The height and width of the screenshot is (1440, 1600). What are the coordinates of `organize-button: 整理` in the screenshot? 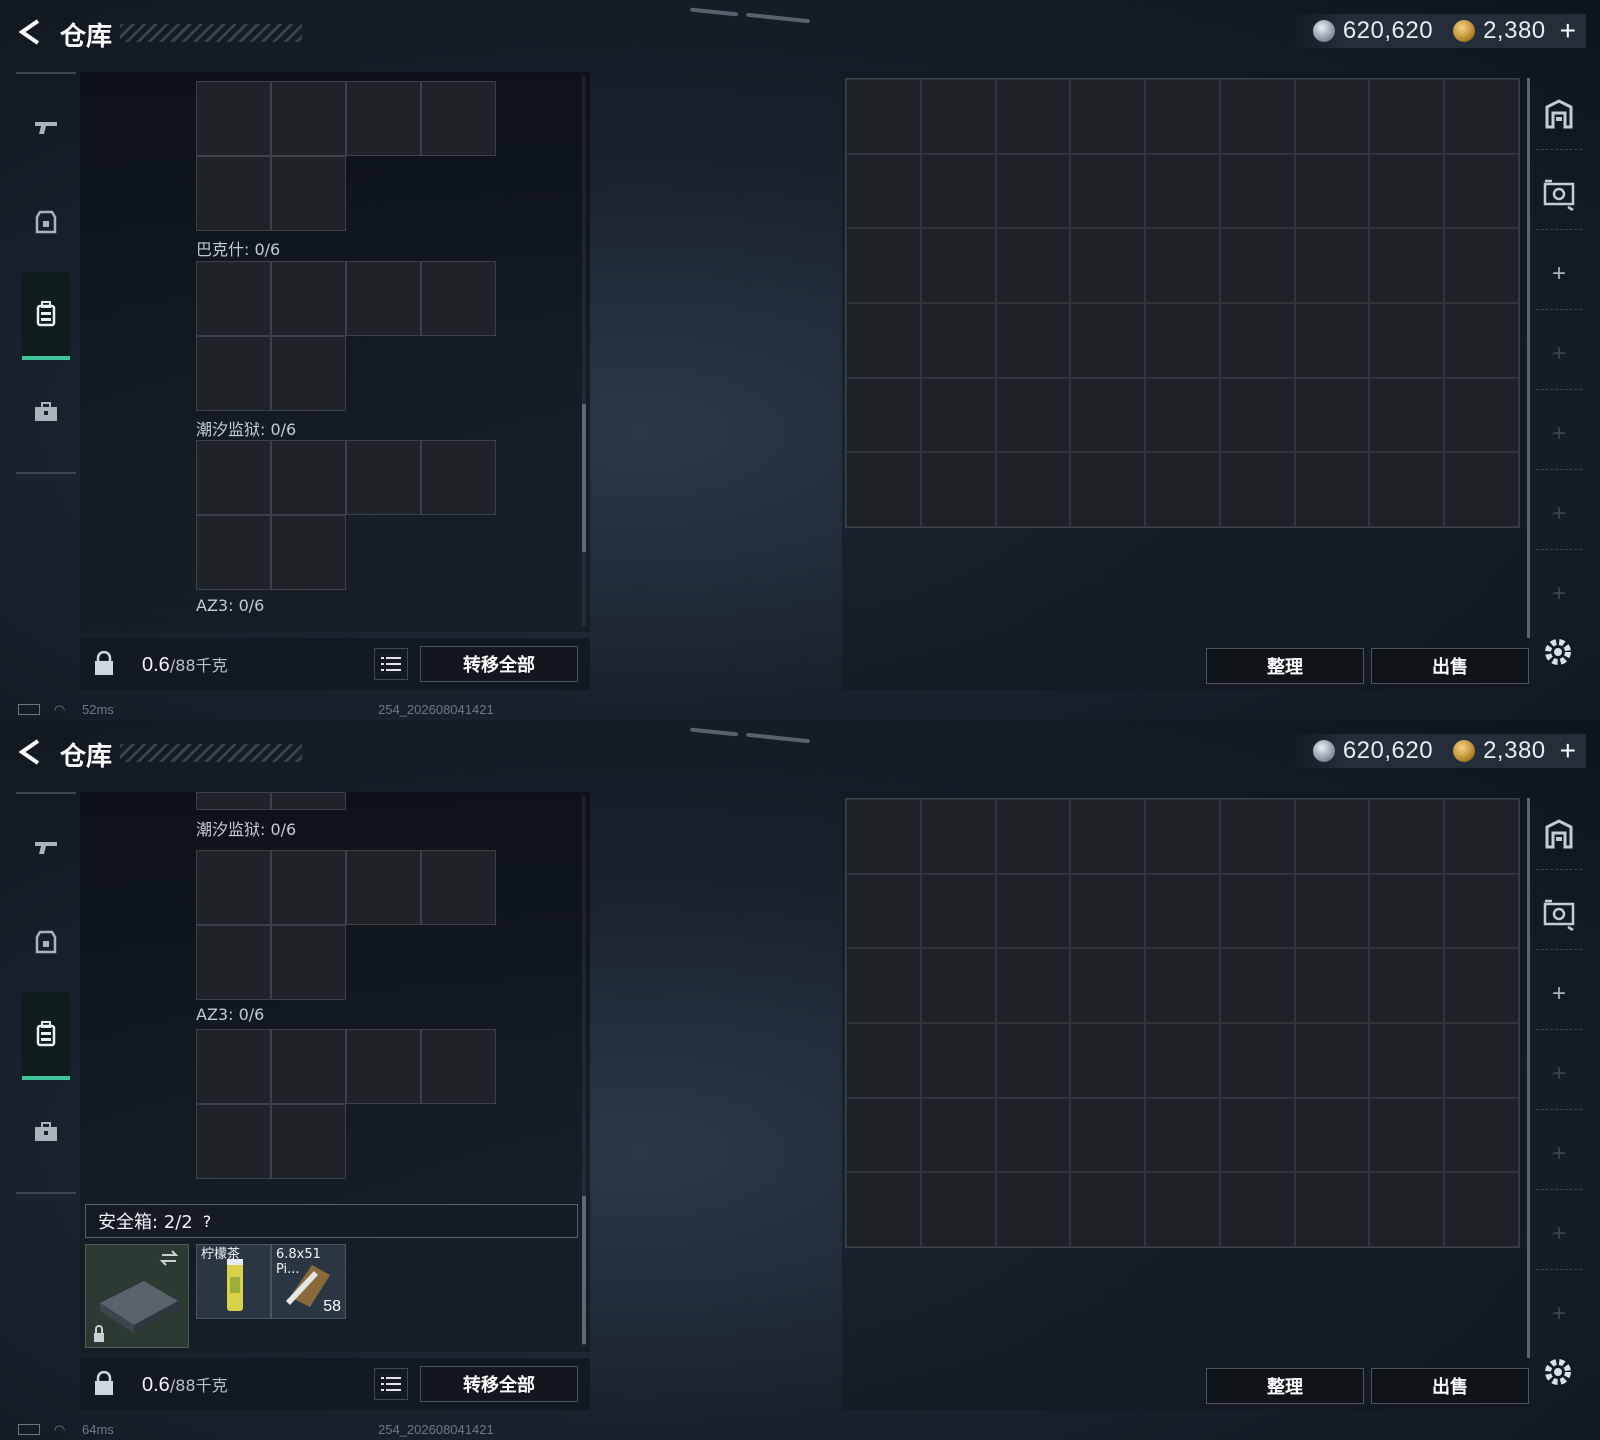 It's located at (1285, 1386).